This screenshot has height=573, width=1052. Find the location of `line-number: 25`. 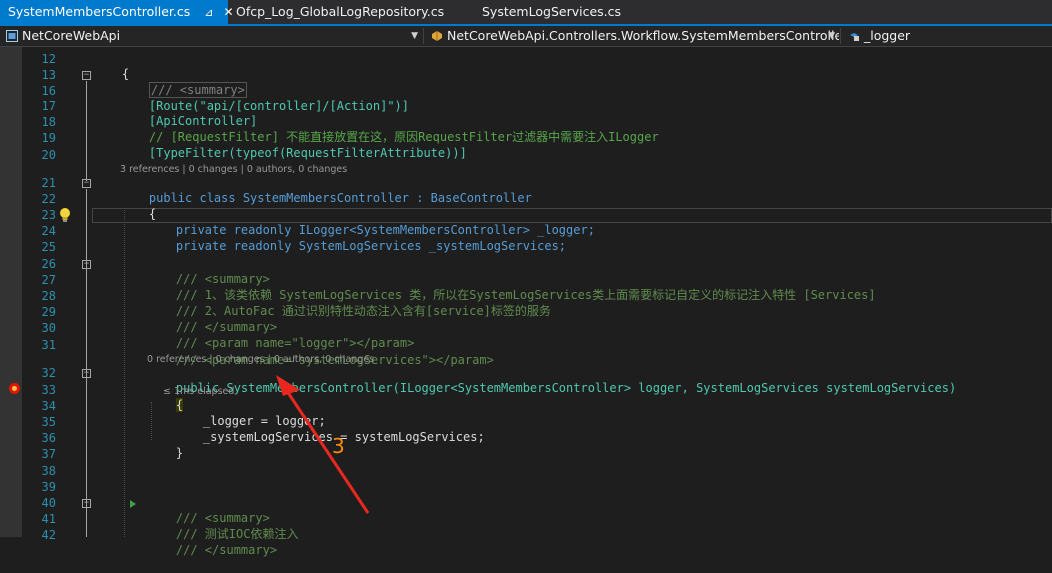

line-number: 25 is located at coordinates (48, 247).